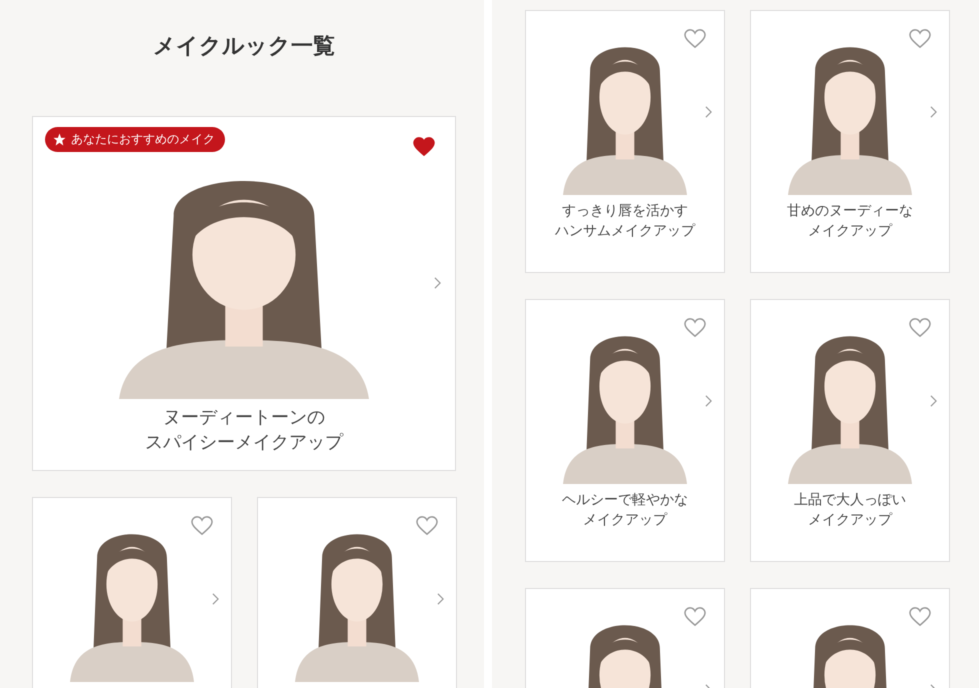 The image size is (979, 688). I want to click on look-title-line: ヘルシーで軽やかな, so click(625, 500).